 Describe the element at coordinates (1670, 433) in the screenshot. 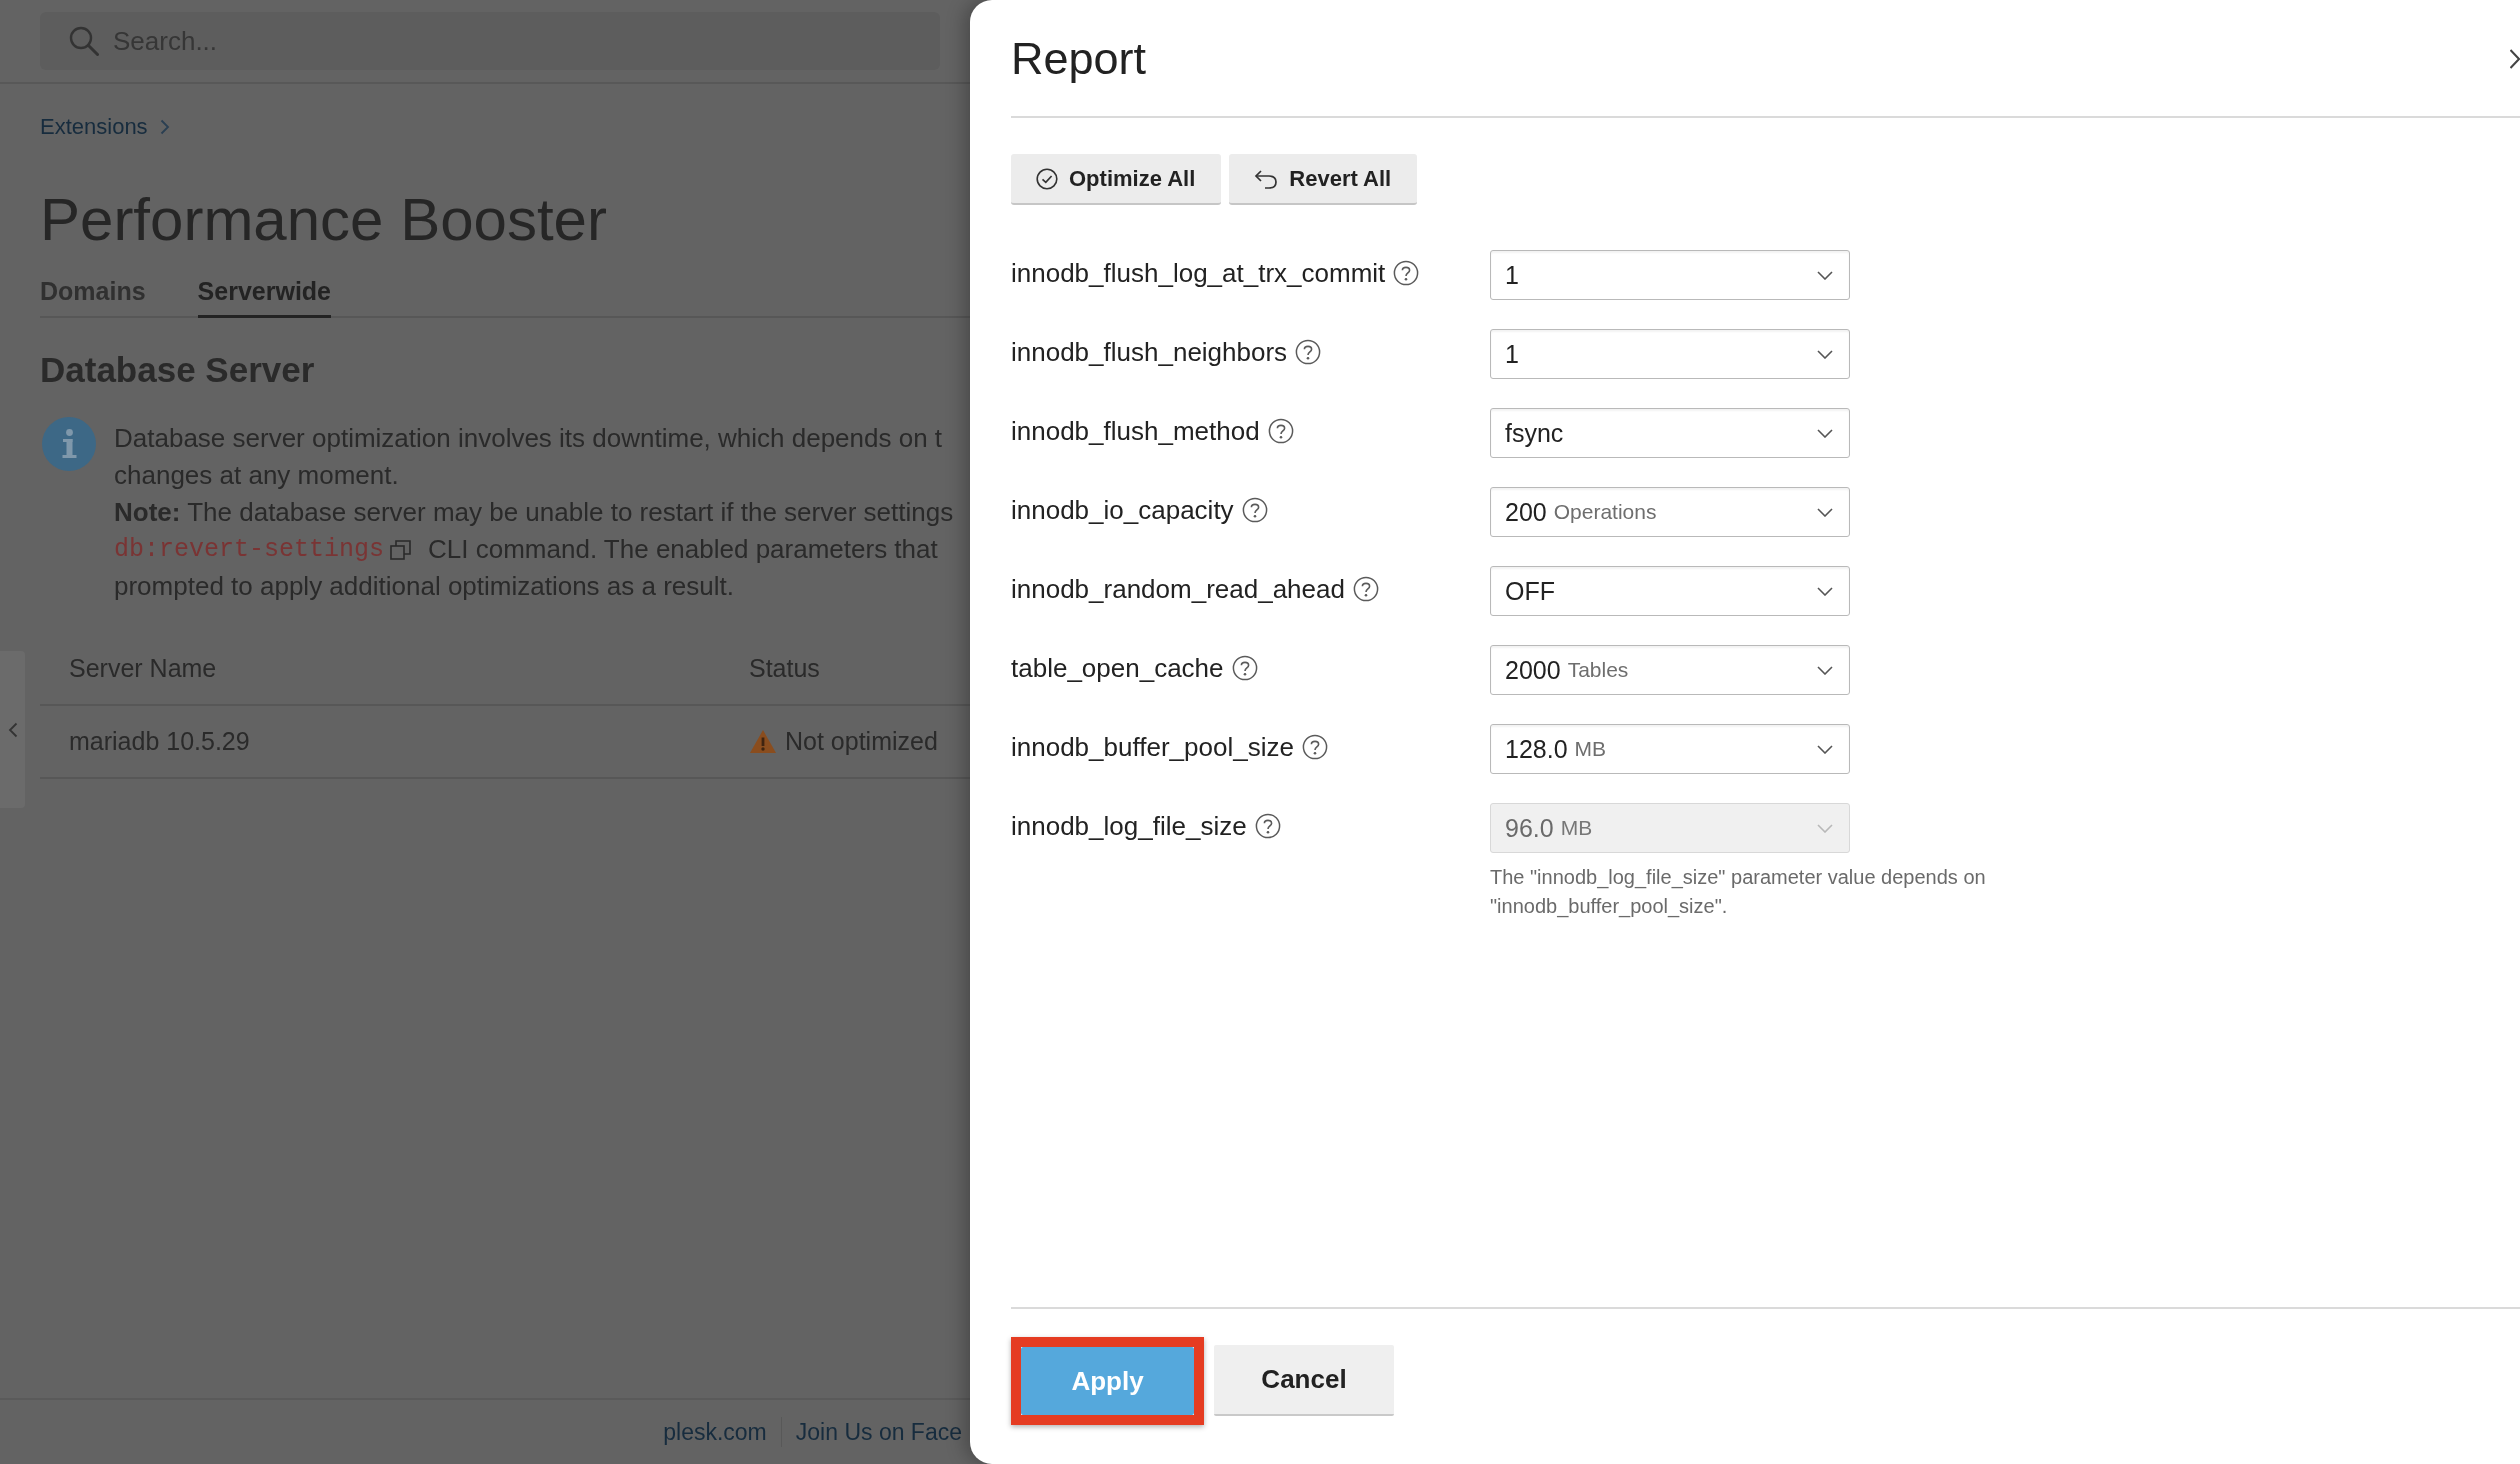

I see `select-field: fsync` at that location.